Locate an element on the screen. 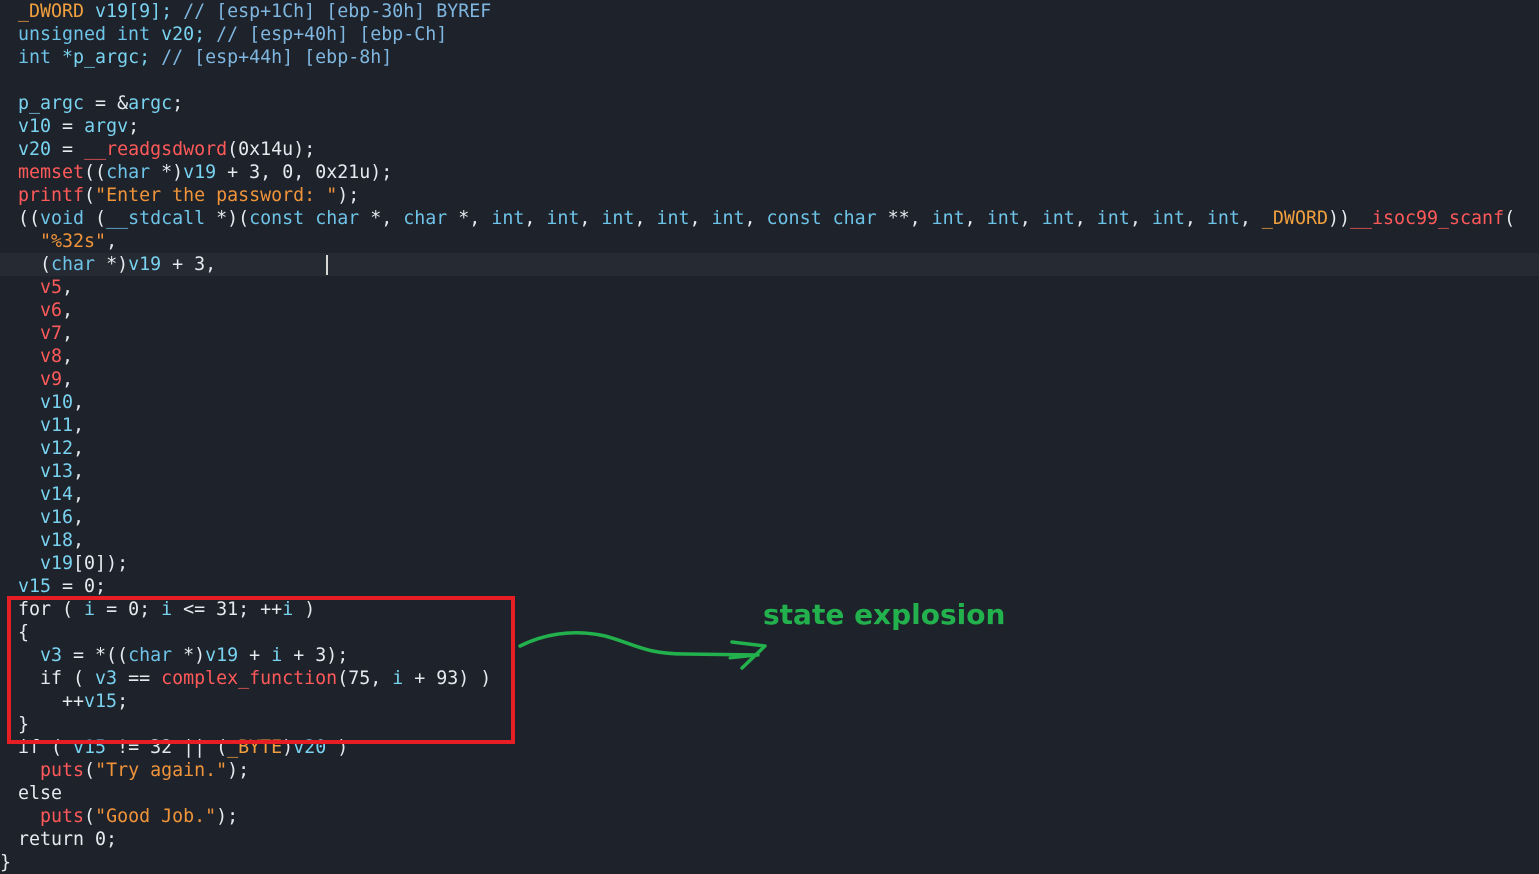 The width and height of the screenshot is (1539, 874). code-token: "Enter the password: " is located at coordinates (216, 195).